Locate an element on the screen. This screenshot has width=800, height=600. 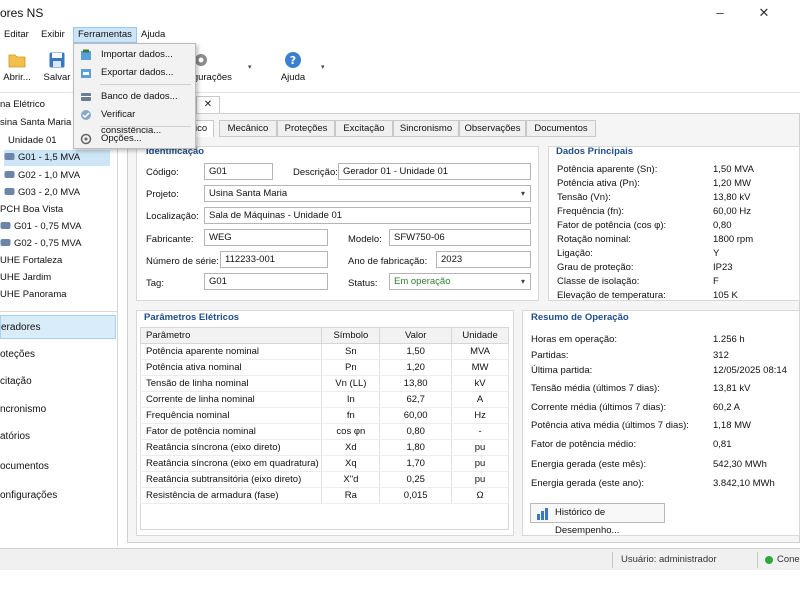
codigo-field: G01 is located at coordinates (238, 171).